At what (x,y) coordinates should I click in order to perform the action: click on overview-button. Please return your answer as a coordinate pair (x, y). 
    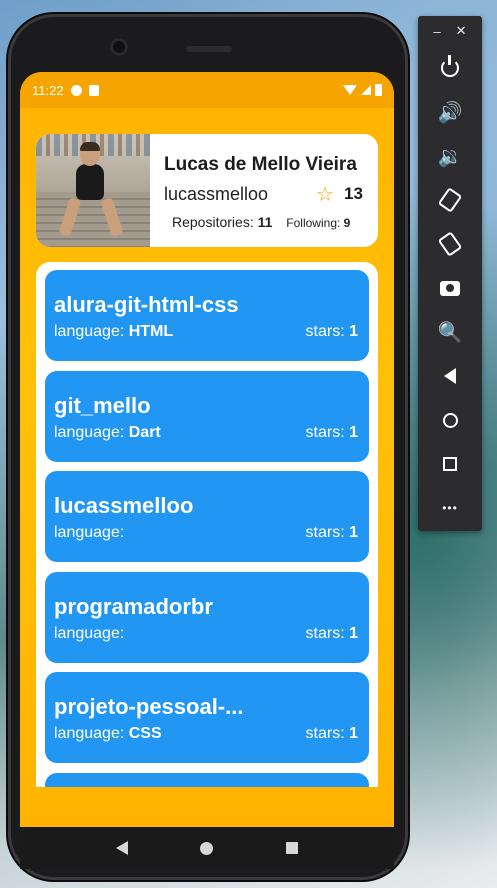
    Looking at the image, I should click on (450, 464).